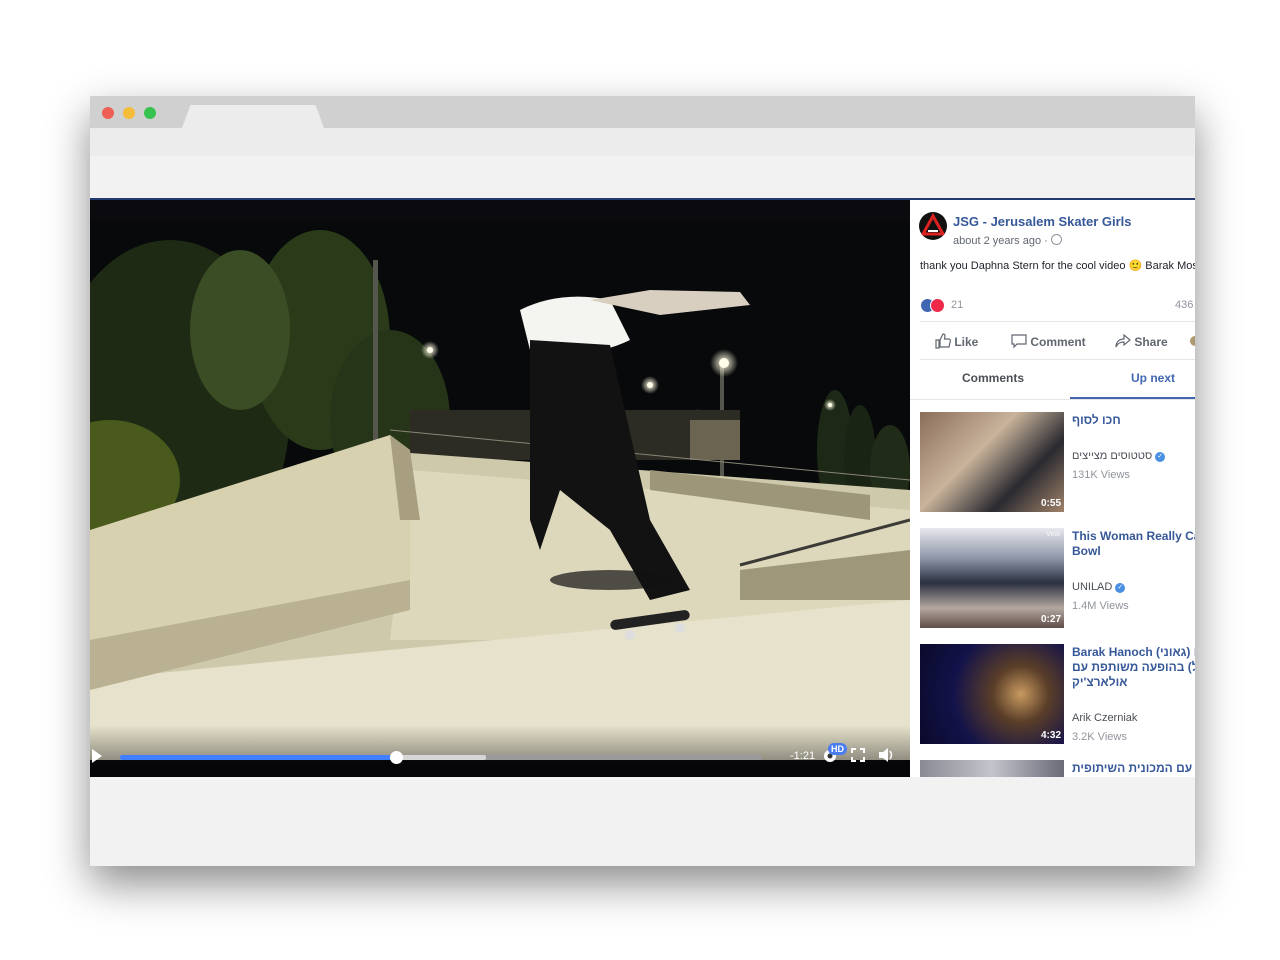  I want to click on video-title: This Woman Really Ca Bowl, so click(1133, 544).